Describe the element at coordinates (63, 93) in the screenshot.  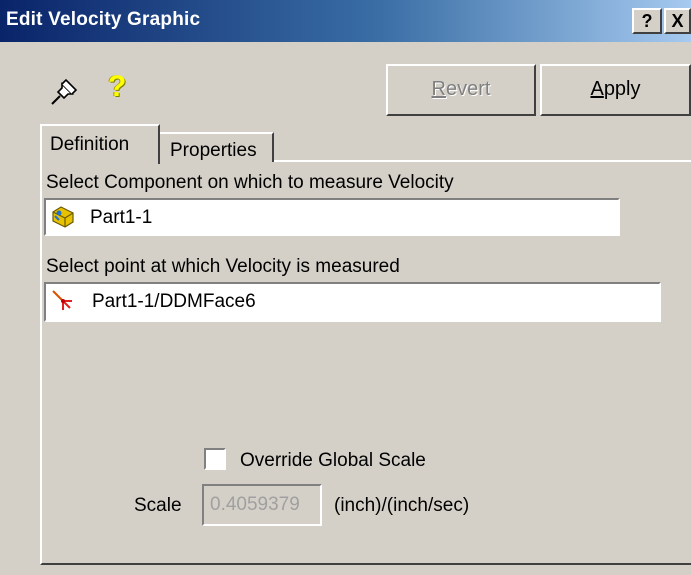
I see `pushpin-icon` at that location.